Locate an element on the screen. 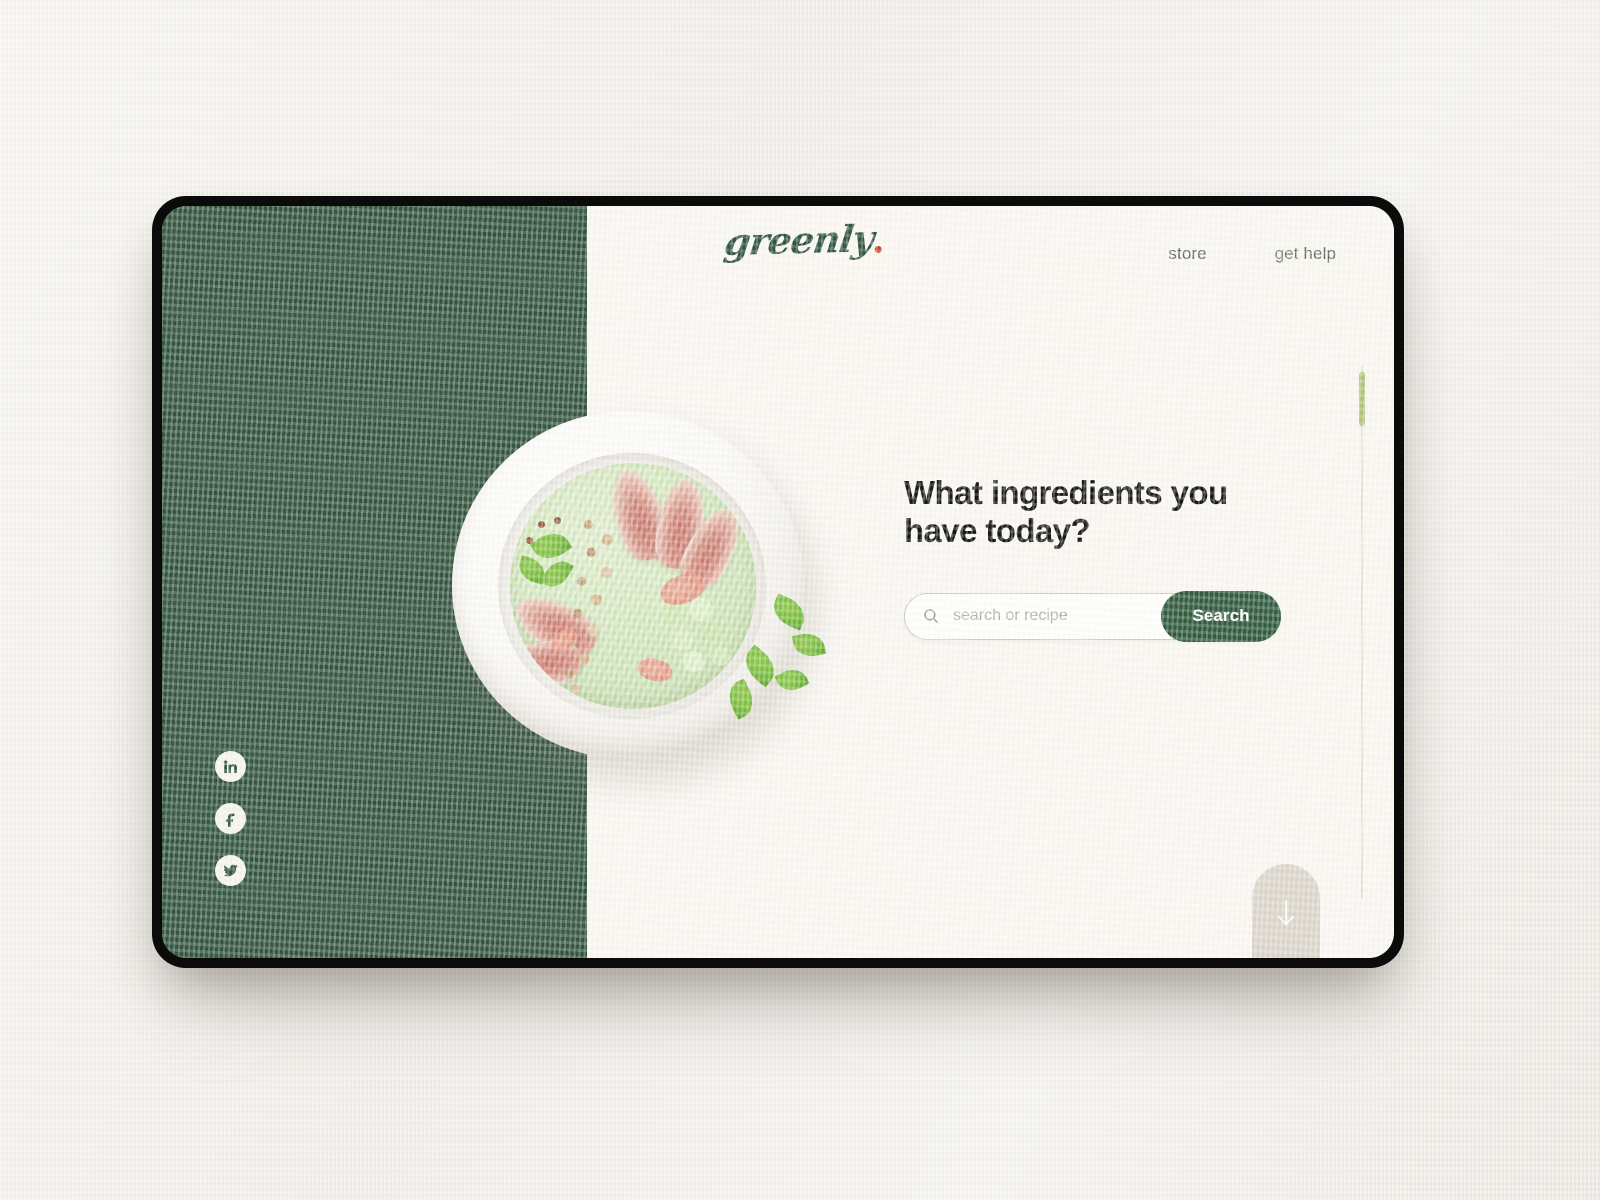 Image resolution: width=1600 pixels, height=1200 pixels. search-bar: Search is located at coordinates (1092, 616).